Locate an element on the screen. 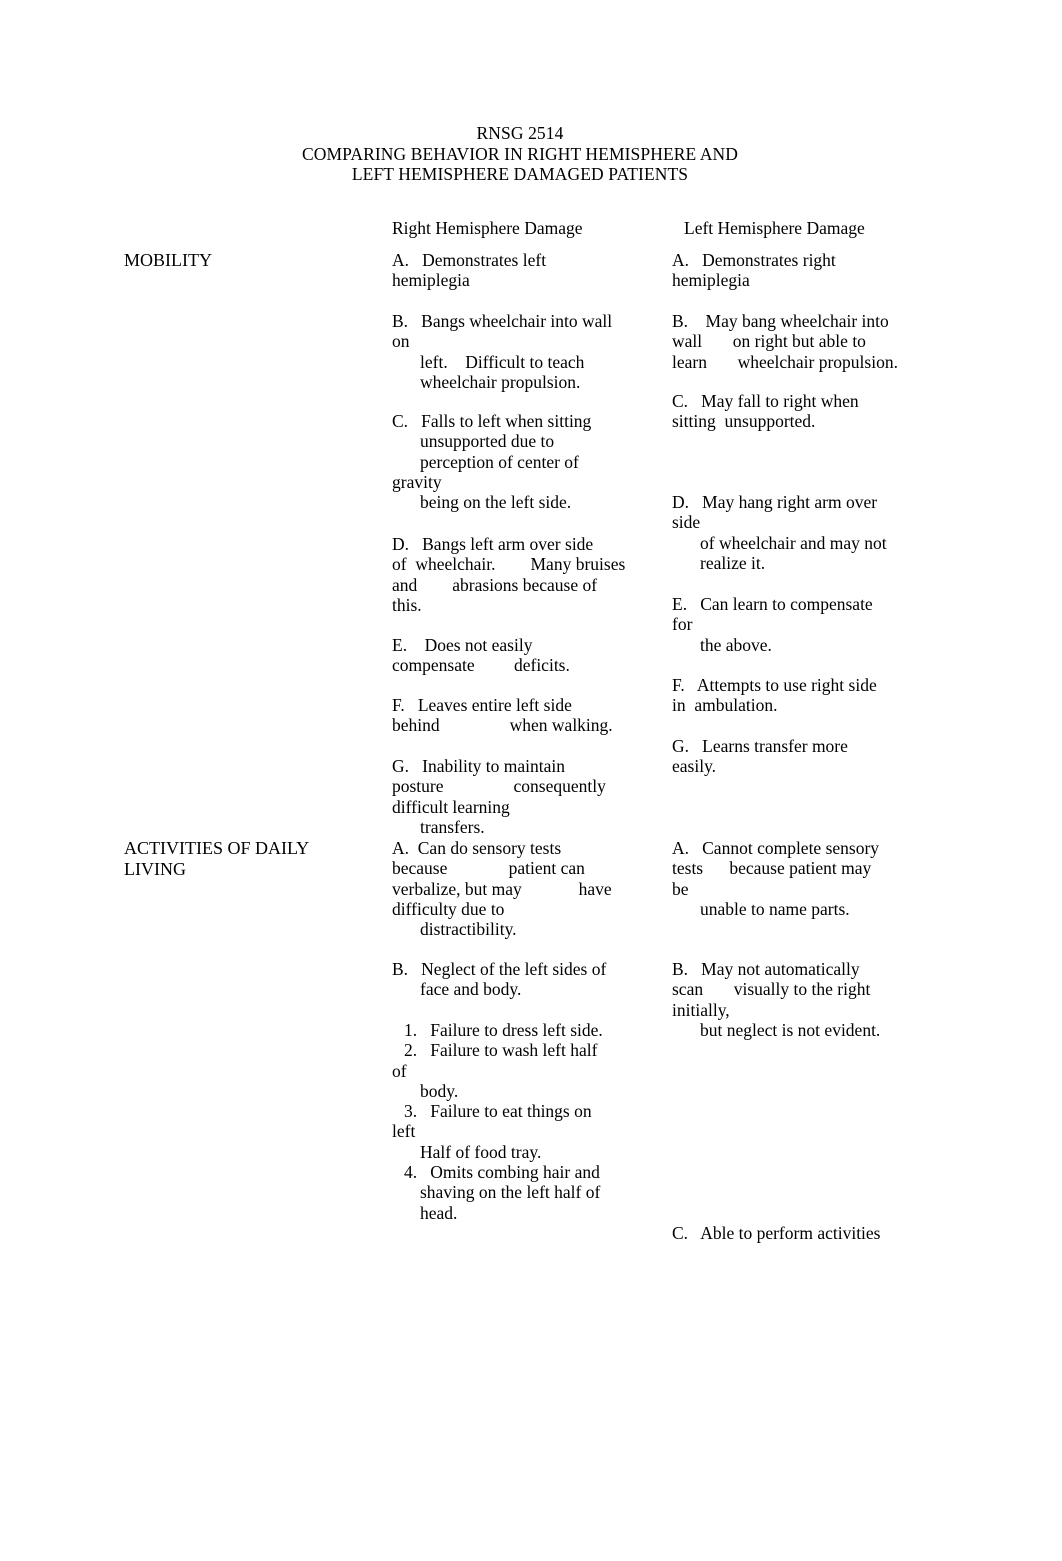 The height and width of the screenshot is (1561, 1062). mobility-right-hemisphere-line: hemiplegia is located at coordinates (431, 280).